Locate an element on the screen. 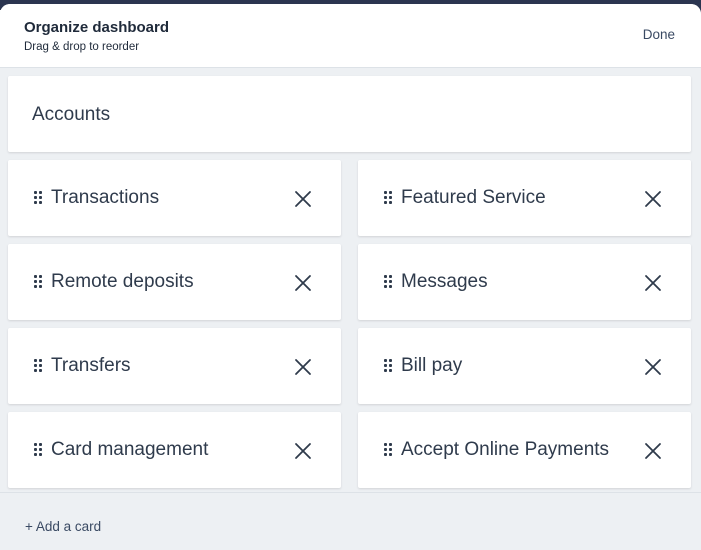 This screenshot has height=550, width=701. card-accept-online-payments: Accept Online Payments is located at coordinates (524, 450).